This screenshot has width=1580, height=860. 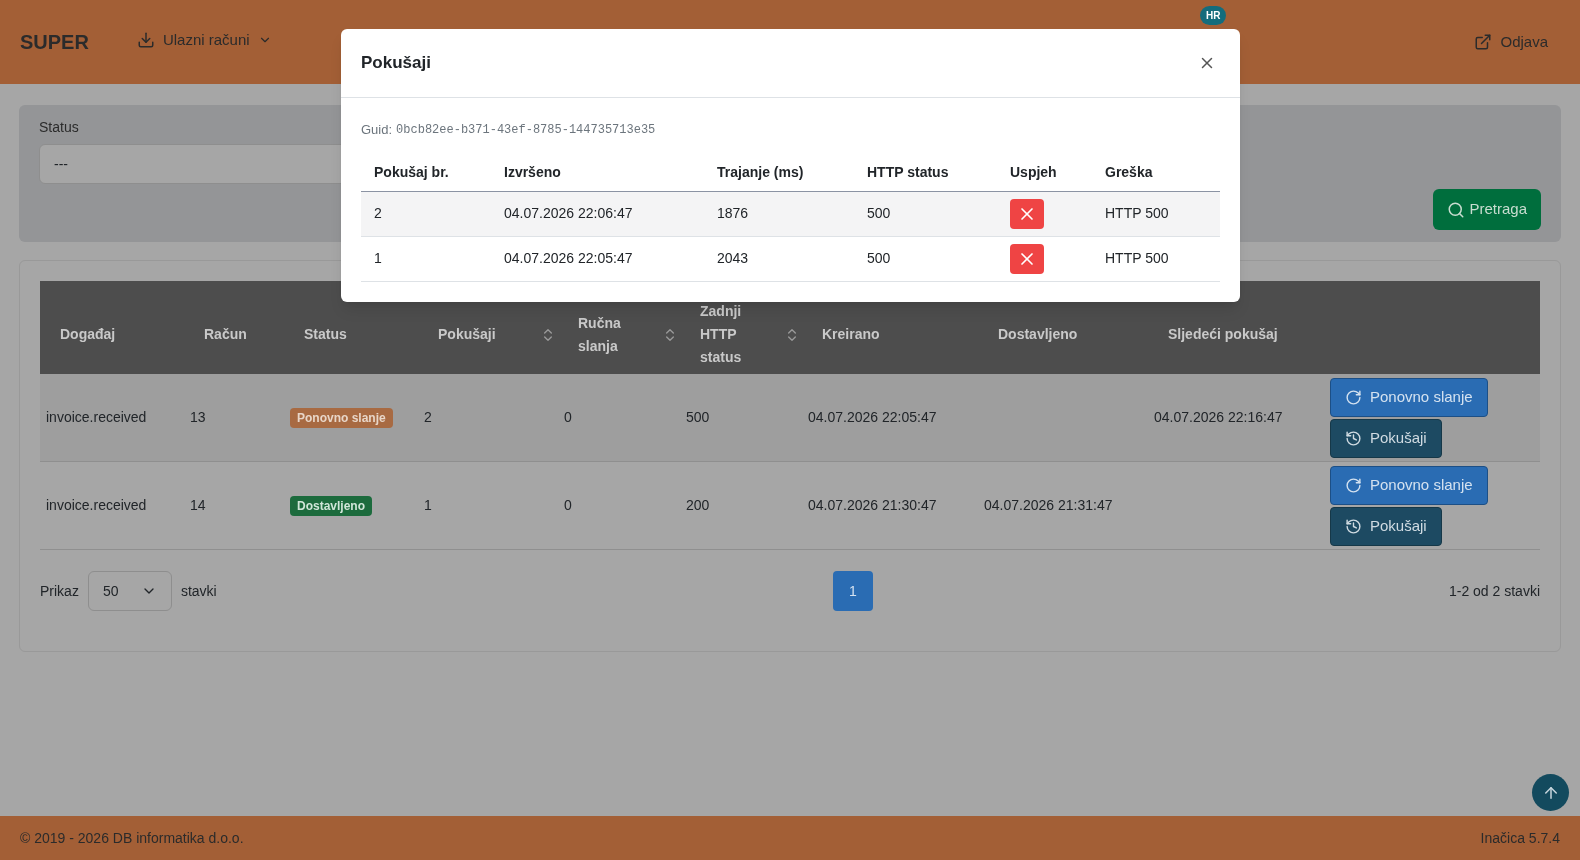 What do you see at coordinates (908, 171) in the screenshot?
I see `column-header: HTTP status` at bounding box center [908, 171].